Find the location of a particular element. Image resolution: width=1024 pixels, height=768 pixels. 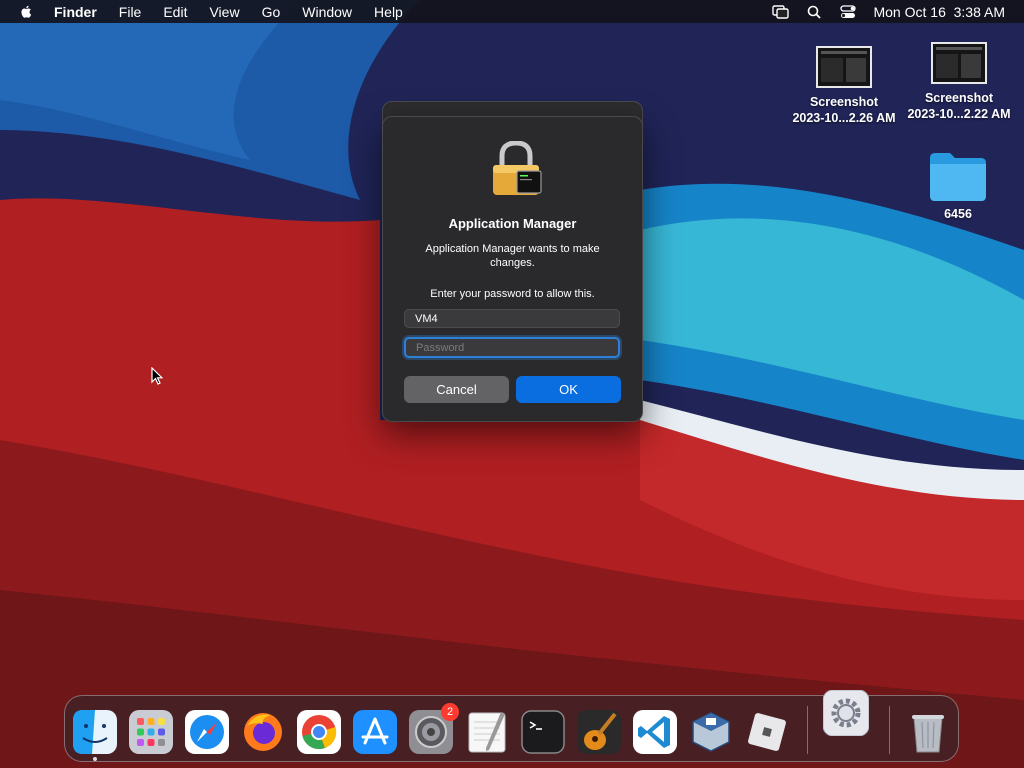

apple-menu-icon is located at coordinates (27, 12).